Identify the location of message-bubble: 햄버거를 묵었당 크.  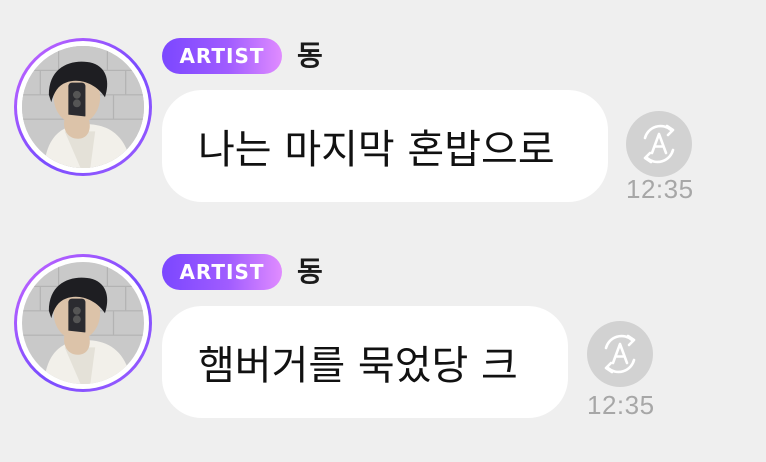
(365, 362).